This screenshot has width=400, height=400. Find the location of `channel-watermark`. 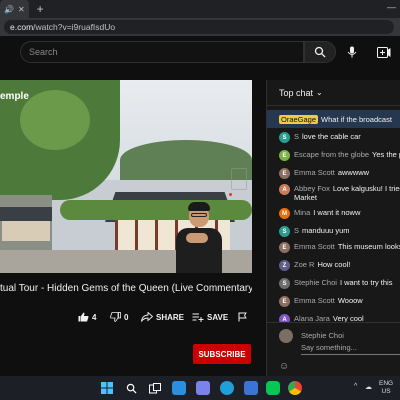

channel-watermark is located at coordinates (239, 179).